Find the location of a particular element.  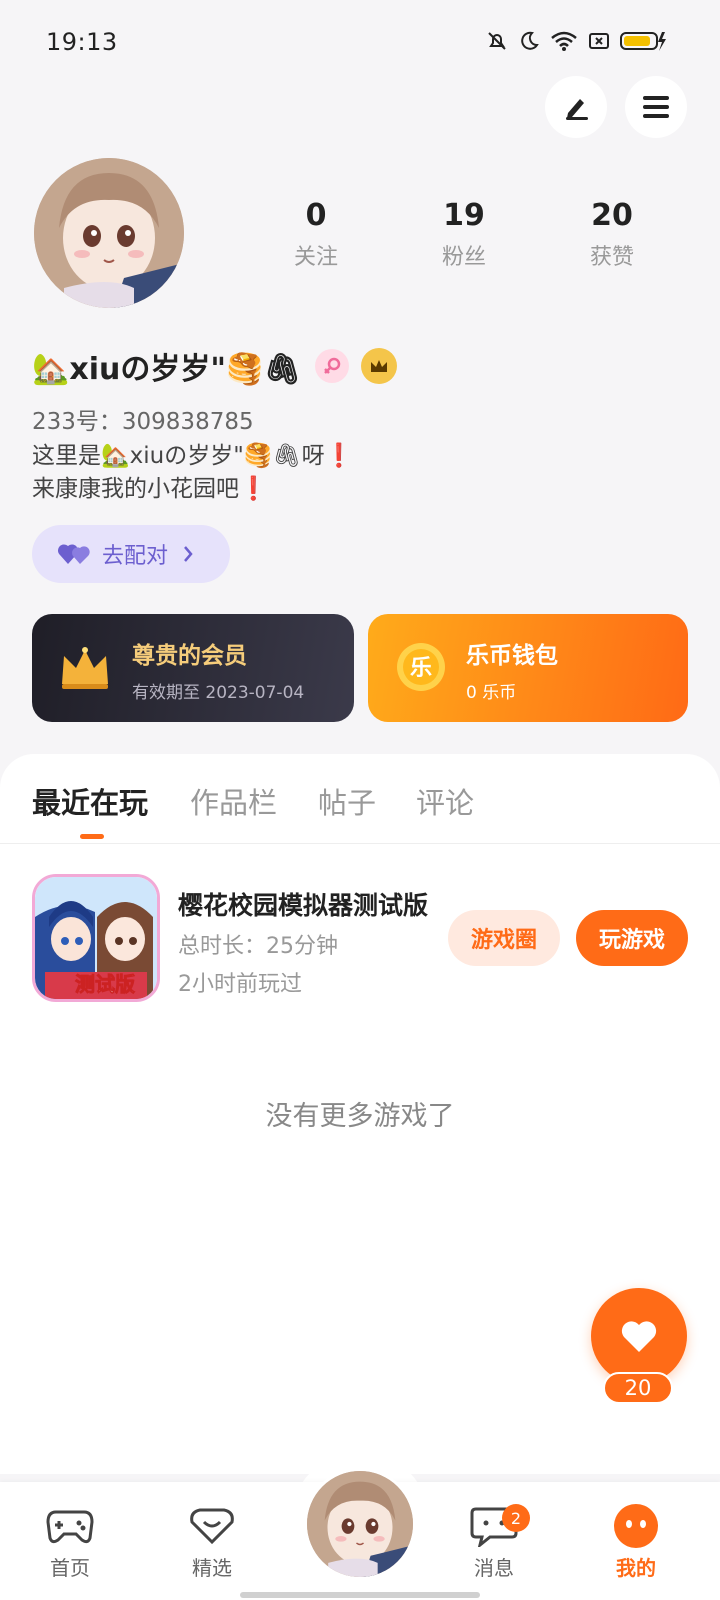

recent-game-item: 测试版 樱花校园模拟器测试版 总时长：25分钟 2小时前玩过 游戏圈 玩游戏 is located at coordinates (360, 939).